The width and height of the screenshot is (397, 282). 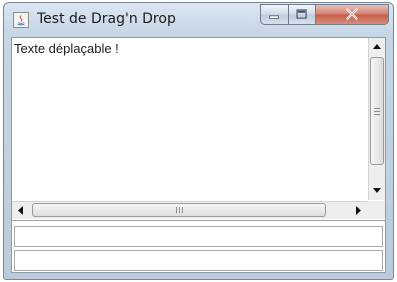 I want to click on horizontal-scroll-thumb, so click(x=179, y=210).